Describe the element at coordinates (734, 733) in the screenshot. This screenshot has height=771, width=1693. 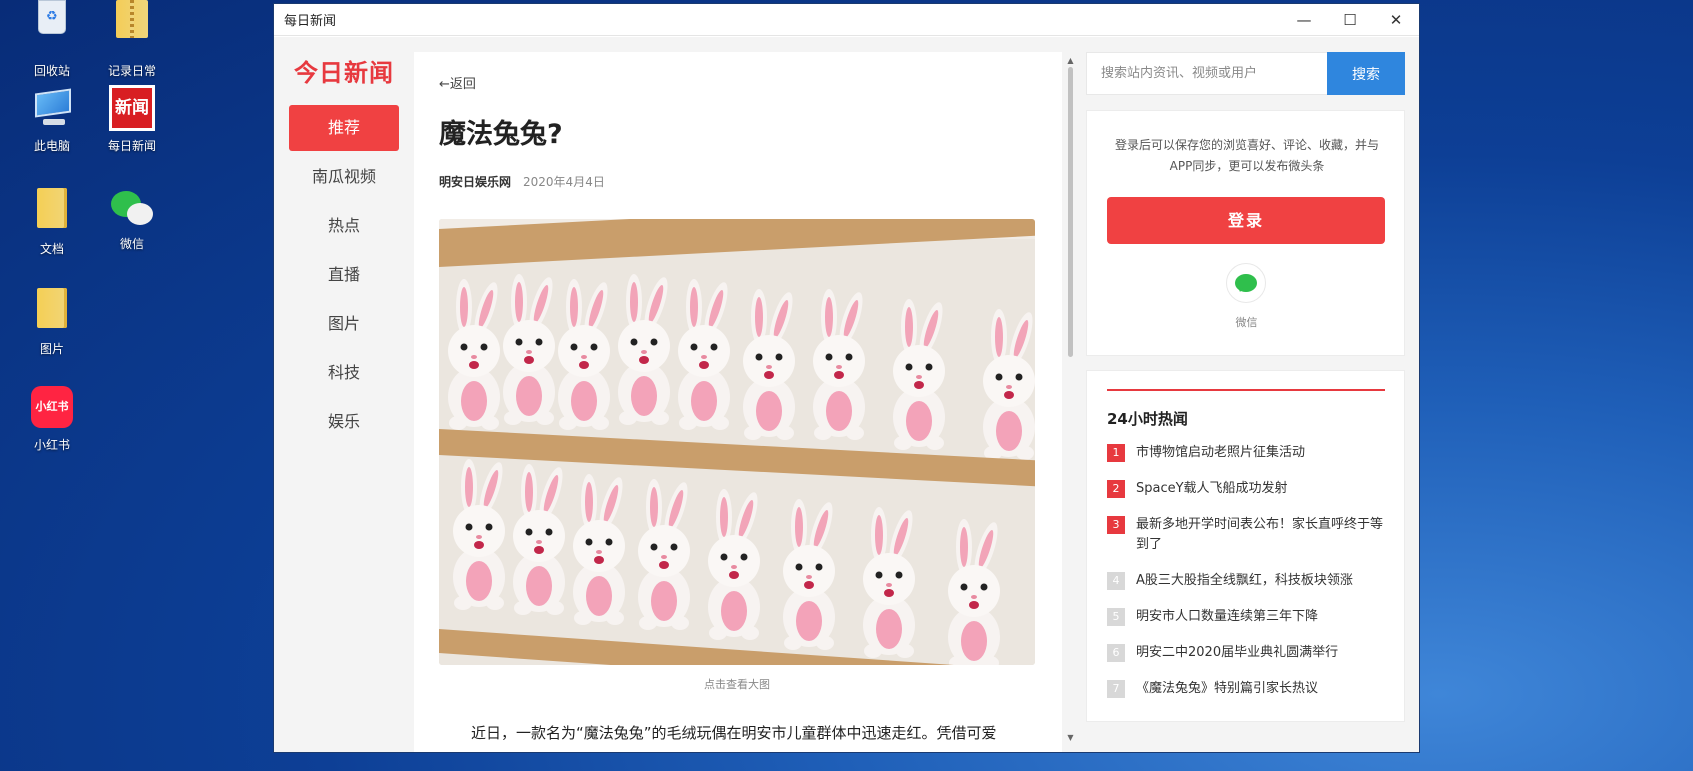
I see `article-paragraph: 近日，一款名为“魔法兔兔”的毛绒玩偶在明安市儿童群体中迅速走红。凭借可爱` at that location.